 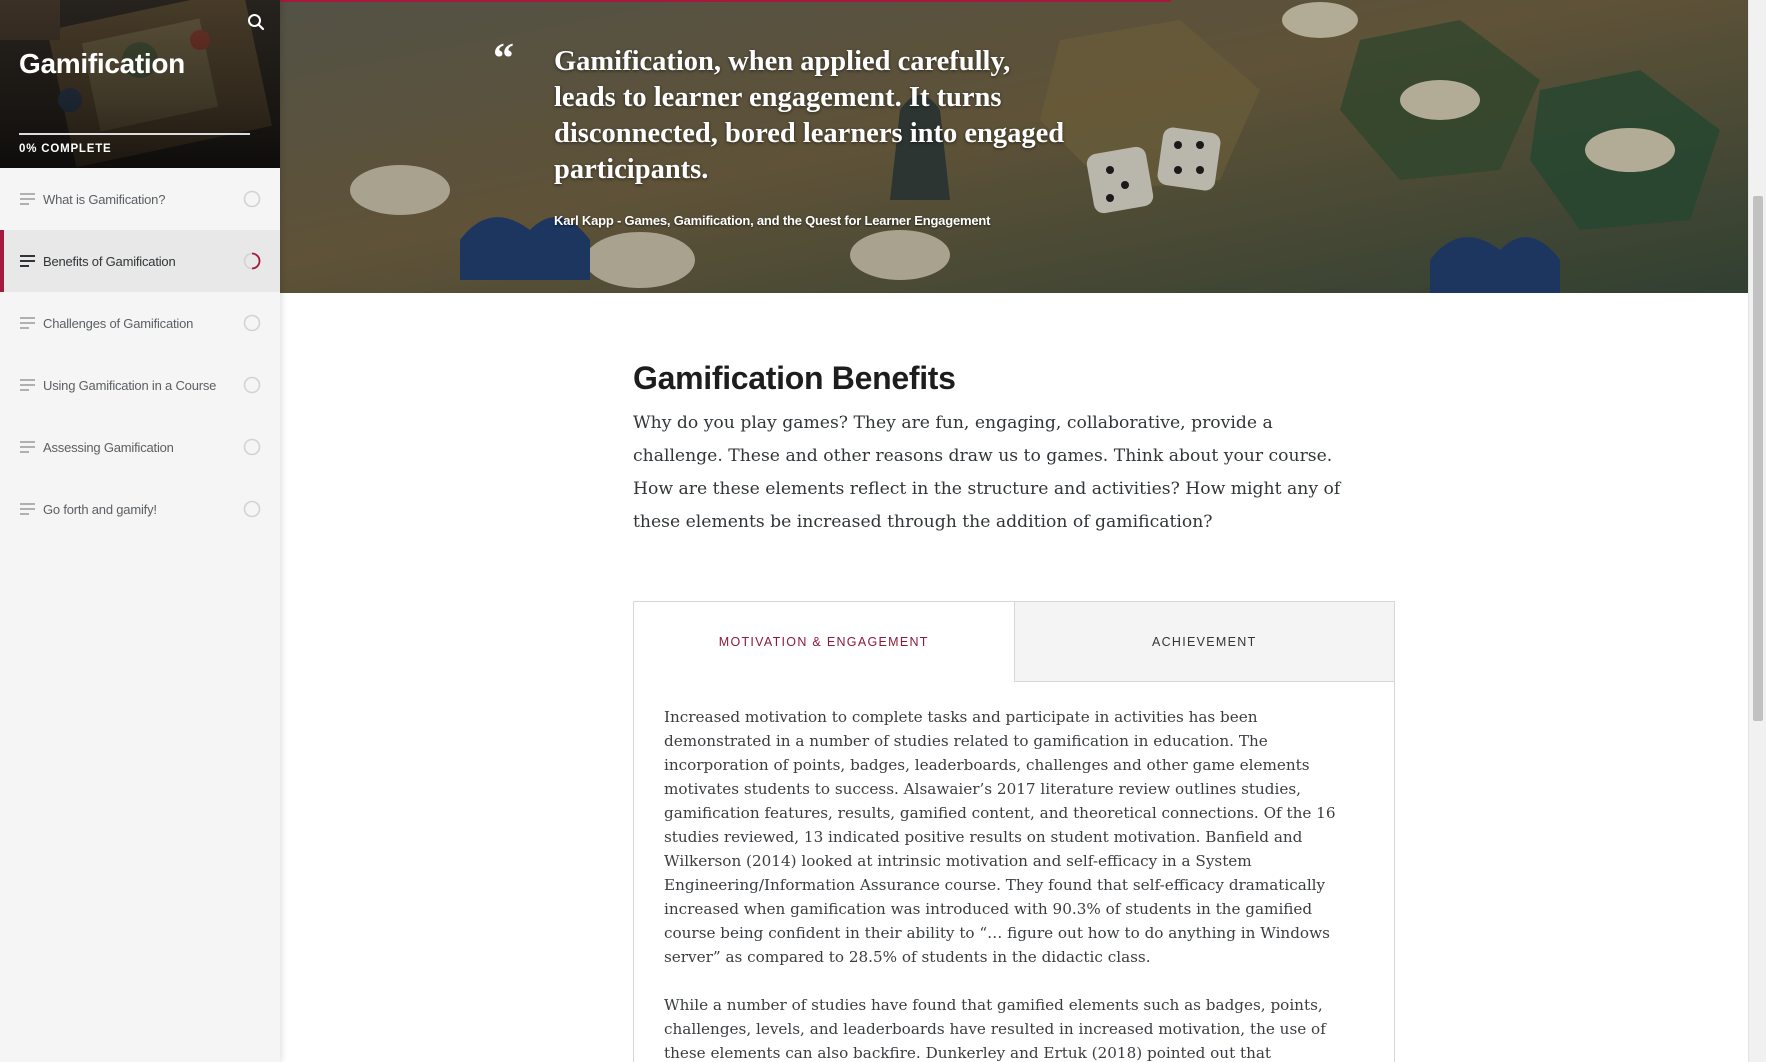 What do you see at coordinates (104, 199) in the screenshot?
I see `sidebar-item-label: What is Gamification?` at bounding box center [104, 199].